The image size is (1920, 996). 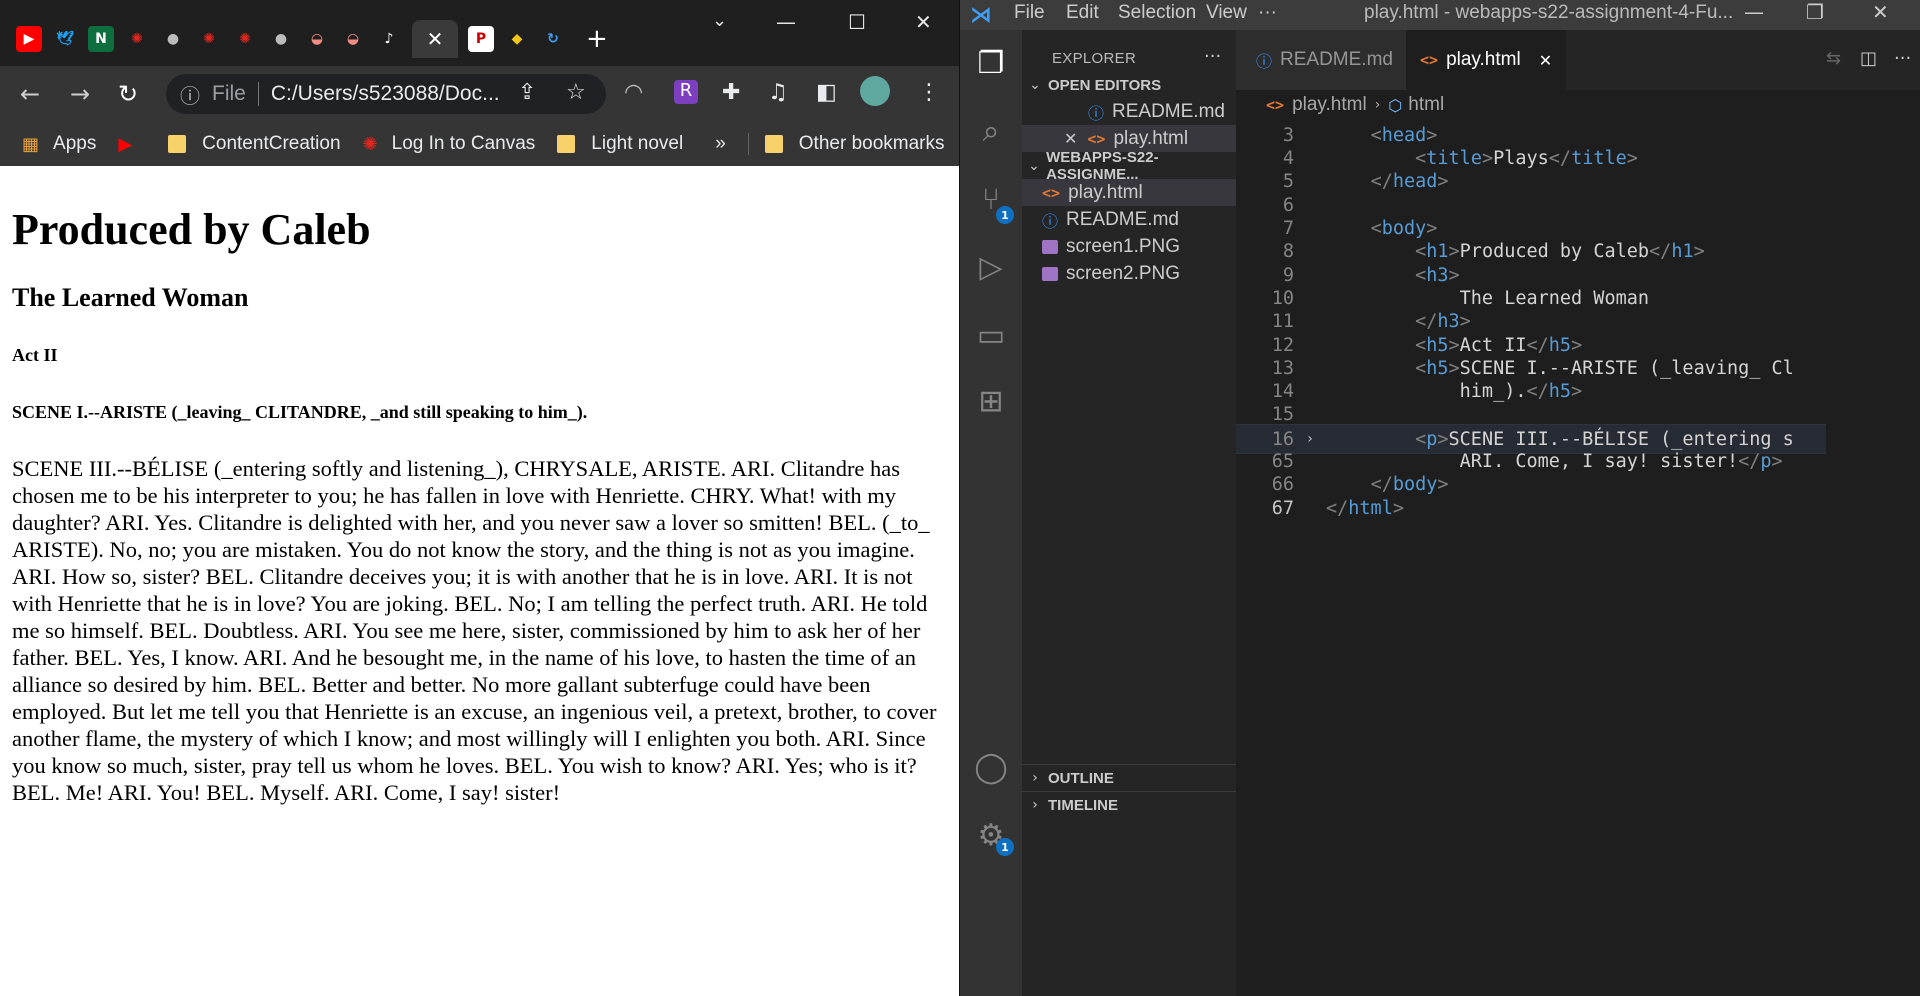 What do you see at coordinates (128, 94) in the screenshot?
I see `reload-icon: ↻` at bounding box center [128, 94].